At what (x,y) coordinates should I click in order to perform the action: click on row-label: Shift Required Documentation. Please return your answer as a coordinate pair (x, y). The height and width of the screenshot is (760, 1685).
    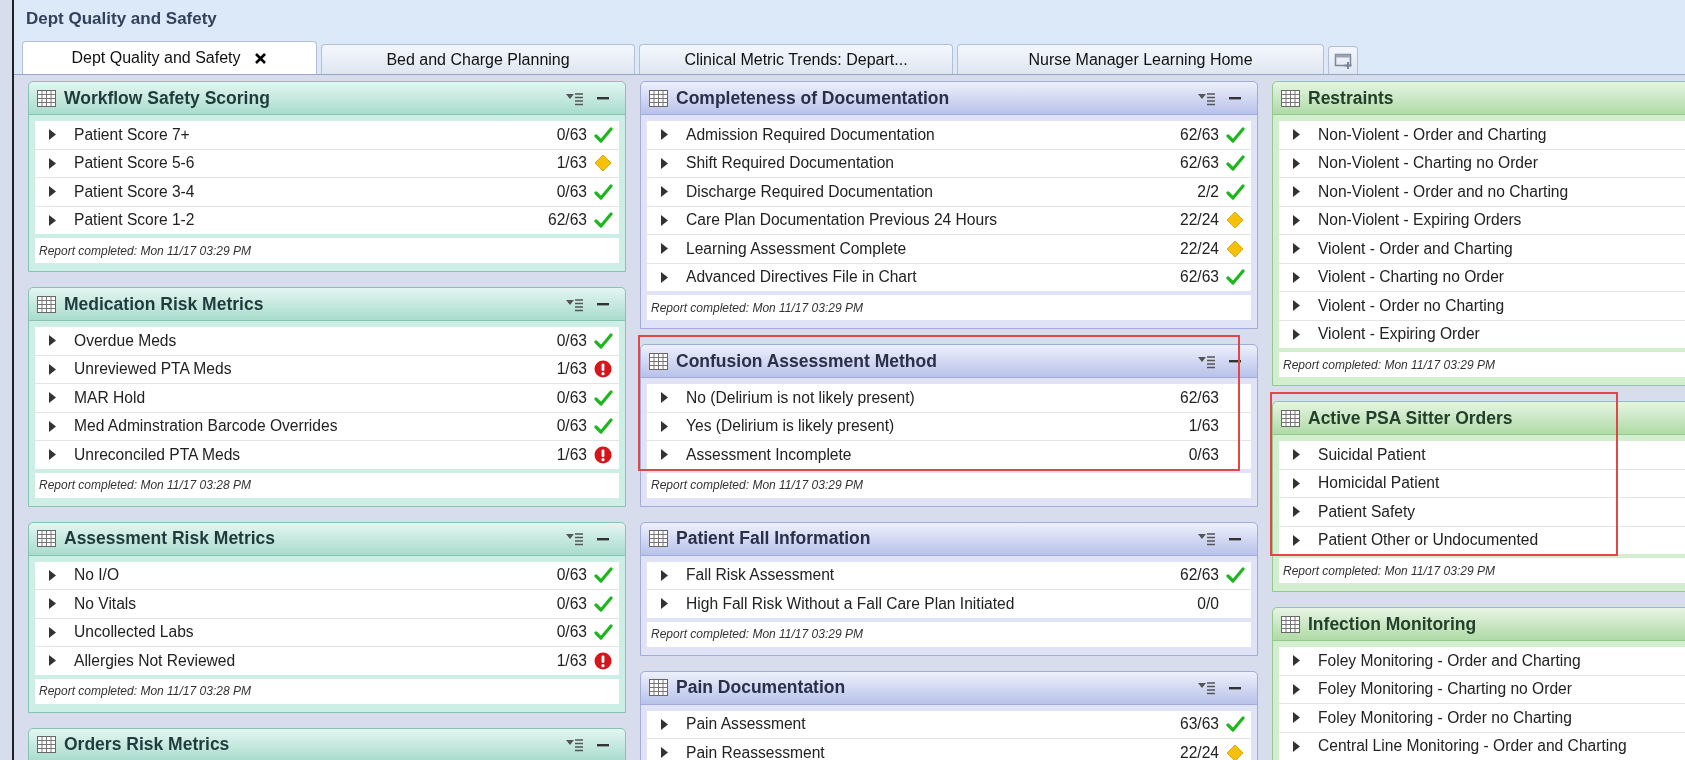
    Looking at the image, I should click on (933, 163).